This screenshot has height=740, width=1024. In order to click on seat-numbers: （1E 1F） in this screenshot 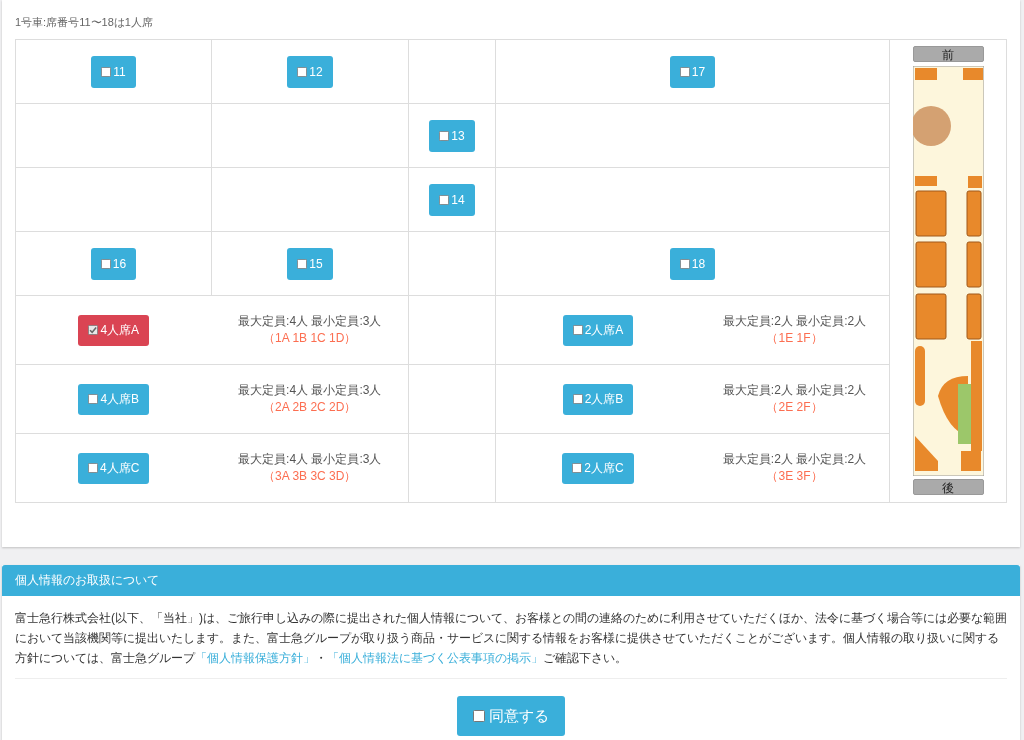, I will do `click(794, 338)`.